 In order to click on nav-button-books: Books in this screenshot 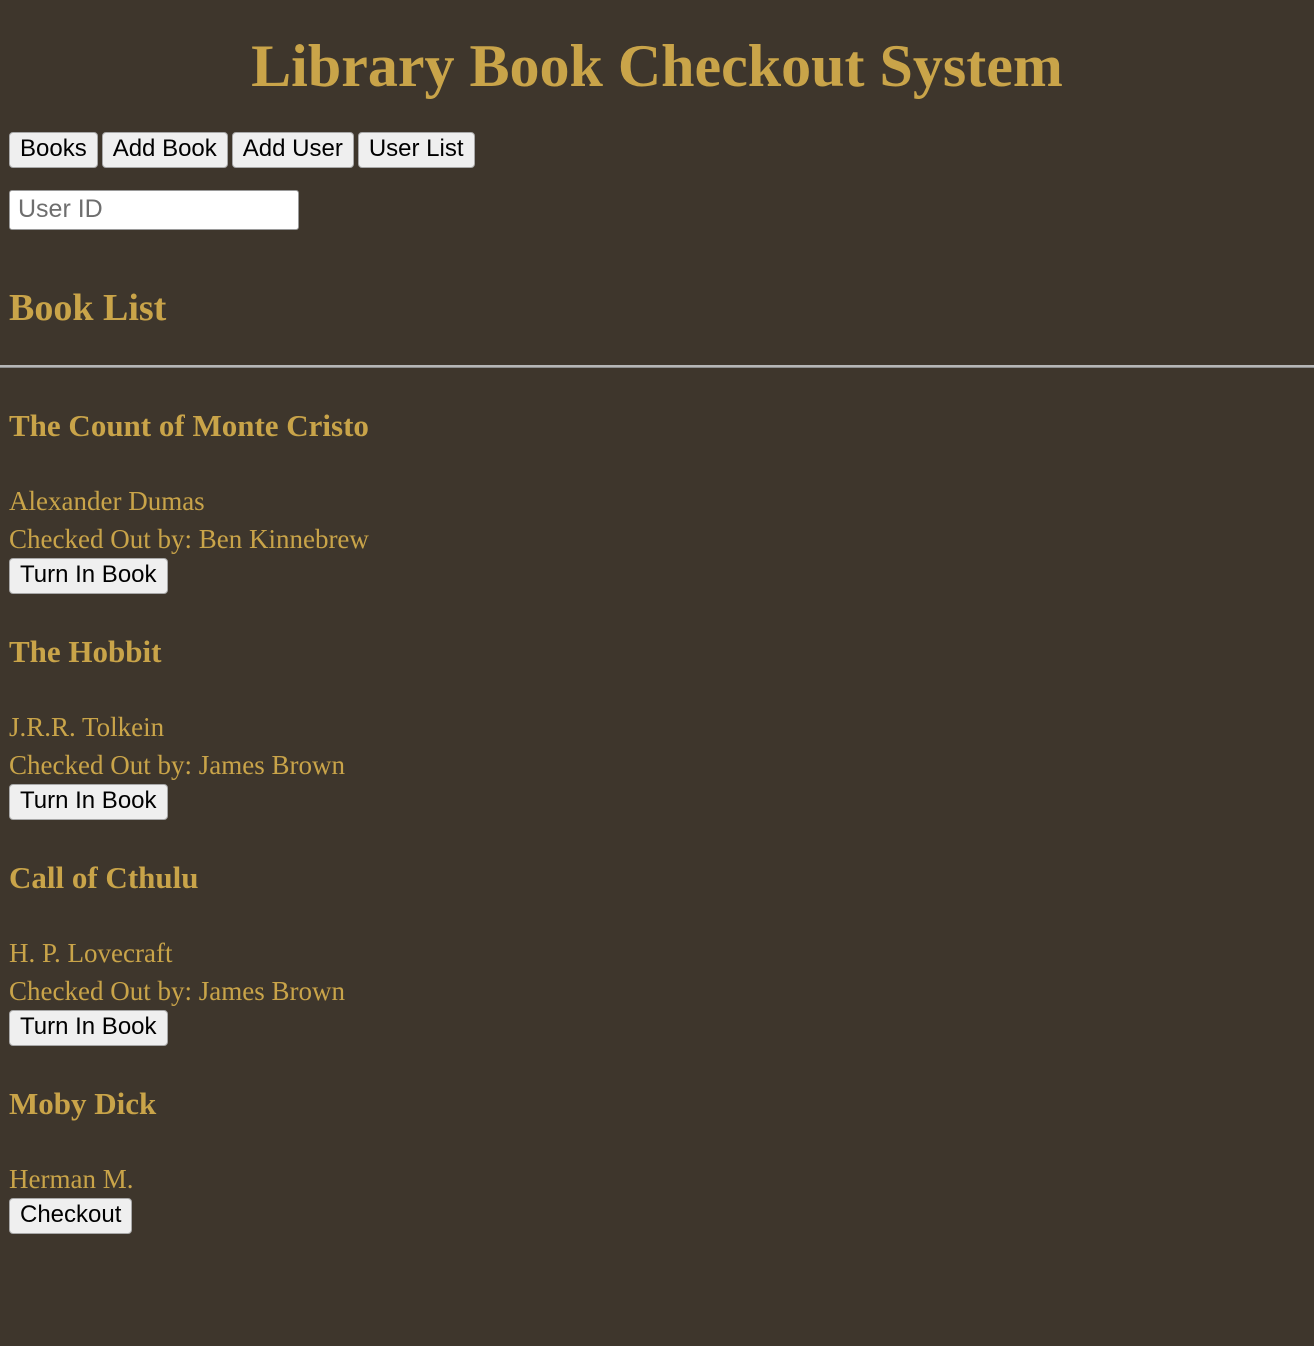, I will do `click(53, 150)`.